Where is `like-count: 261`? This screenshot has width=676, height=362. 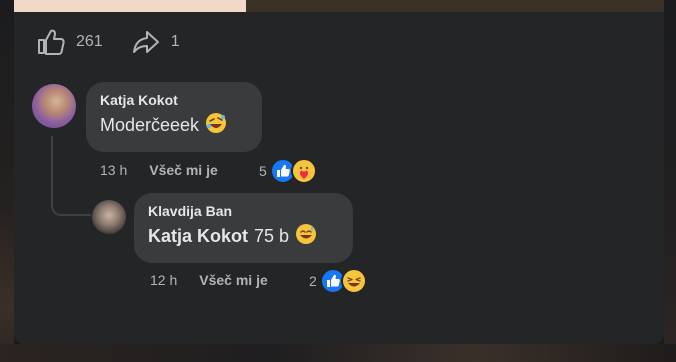 like-count: 261 is located at coordinates (89, 41).